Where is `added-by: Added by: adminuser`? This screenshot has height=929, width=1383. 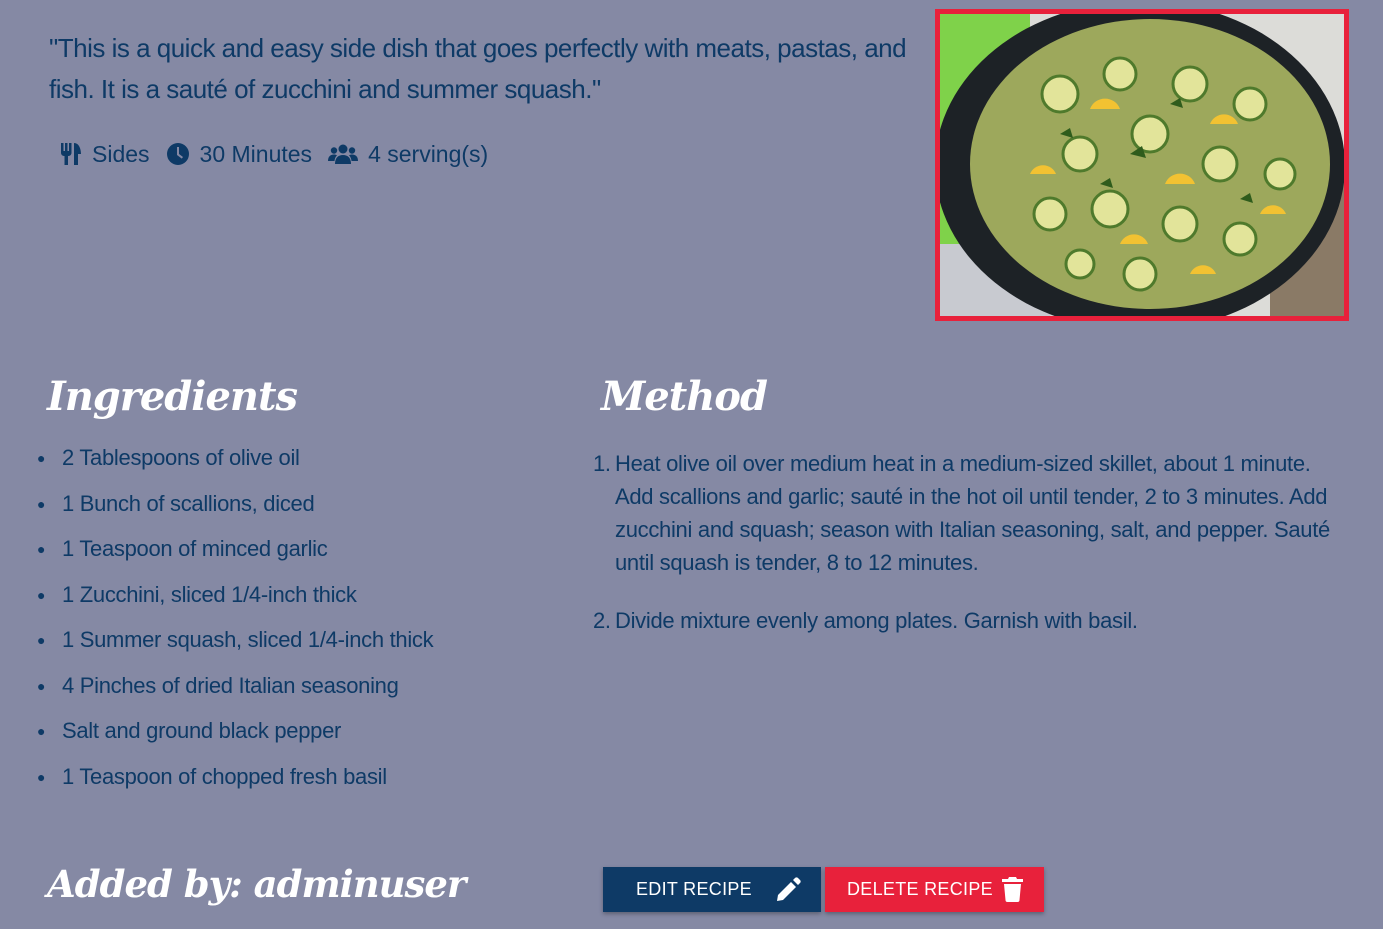 added-by: Added by: adminuser is located at coordinates (256, 884).